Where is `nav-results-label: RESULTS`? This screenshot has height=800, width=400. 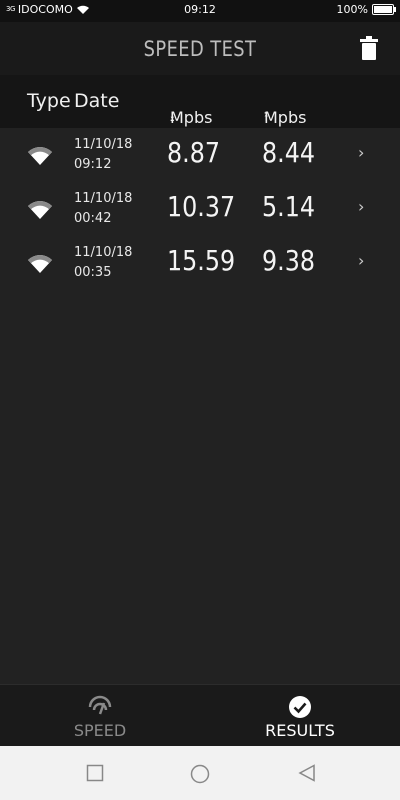
nav-results-label: RESULTS is located at coordinates (300, 730).